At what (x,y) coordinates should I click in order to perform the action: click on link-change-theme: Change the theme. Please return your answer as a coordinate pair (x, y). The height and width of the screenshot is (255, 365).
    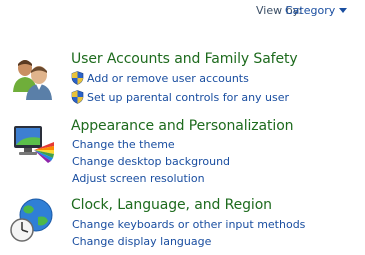
    Looking at the image, I should click on (123, 144).